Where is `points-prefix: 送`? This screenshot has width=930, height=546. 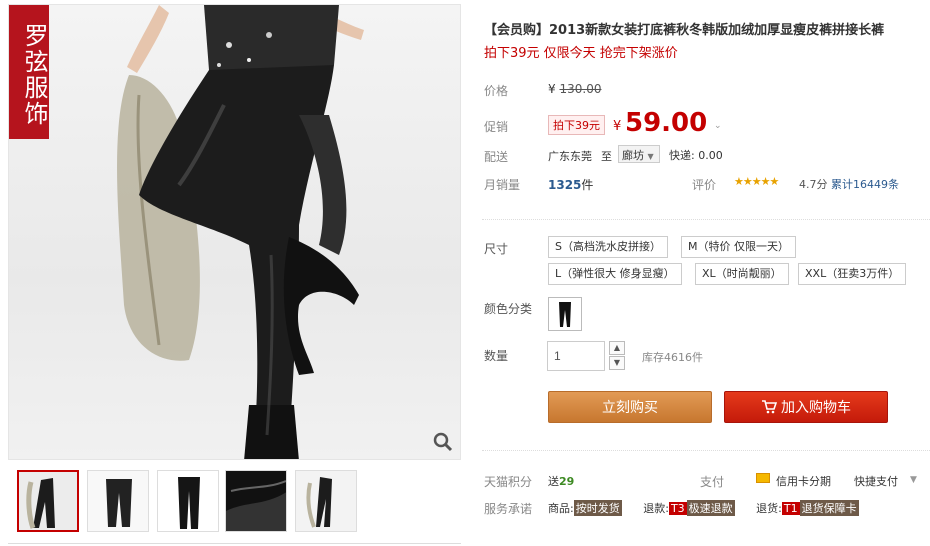 points-prefix: 送 is located at coordinates (553, 481).